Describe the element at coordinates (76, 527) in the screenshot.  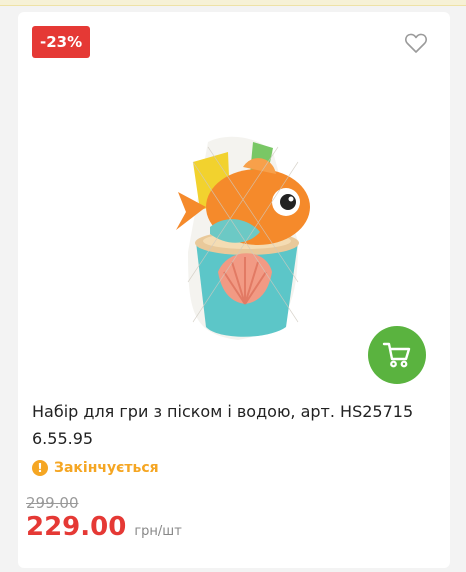
I see `current-price: 229.00` at that location.